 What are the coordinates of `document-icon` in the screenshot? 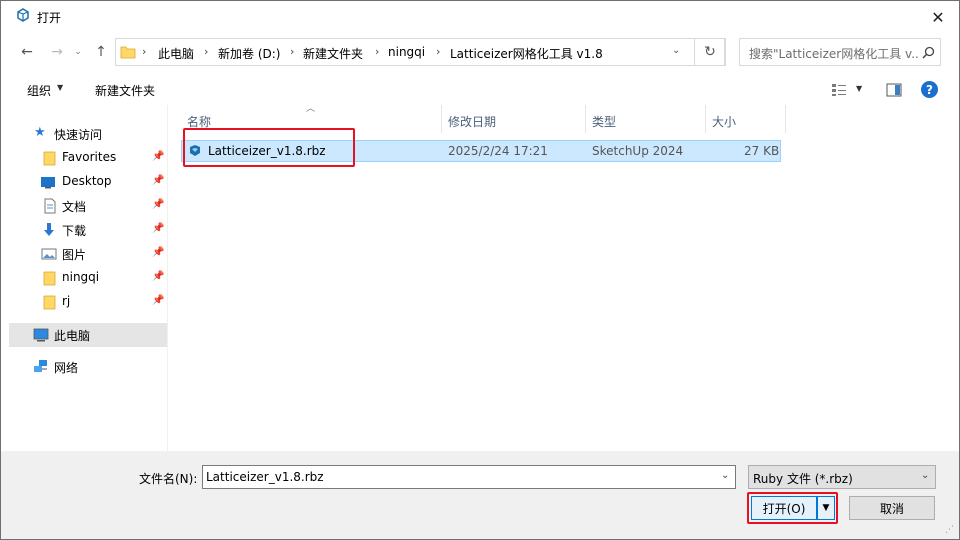 It's located at (50, 206).